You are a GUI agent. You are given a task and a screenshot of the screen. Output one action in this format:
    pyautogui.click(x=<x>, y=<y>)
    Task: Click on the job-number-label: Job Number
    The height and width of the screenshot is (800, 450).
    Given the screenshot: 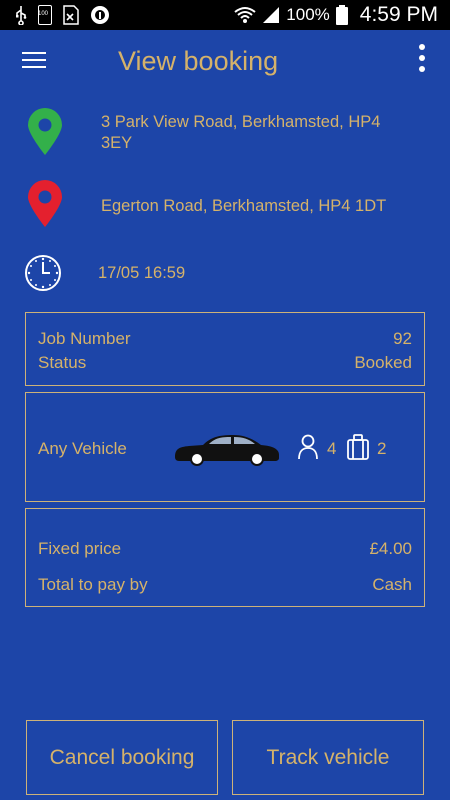 What is the action you would take?
    pyautogui.click(x=84, y=338)
    